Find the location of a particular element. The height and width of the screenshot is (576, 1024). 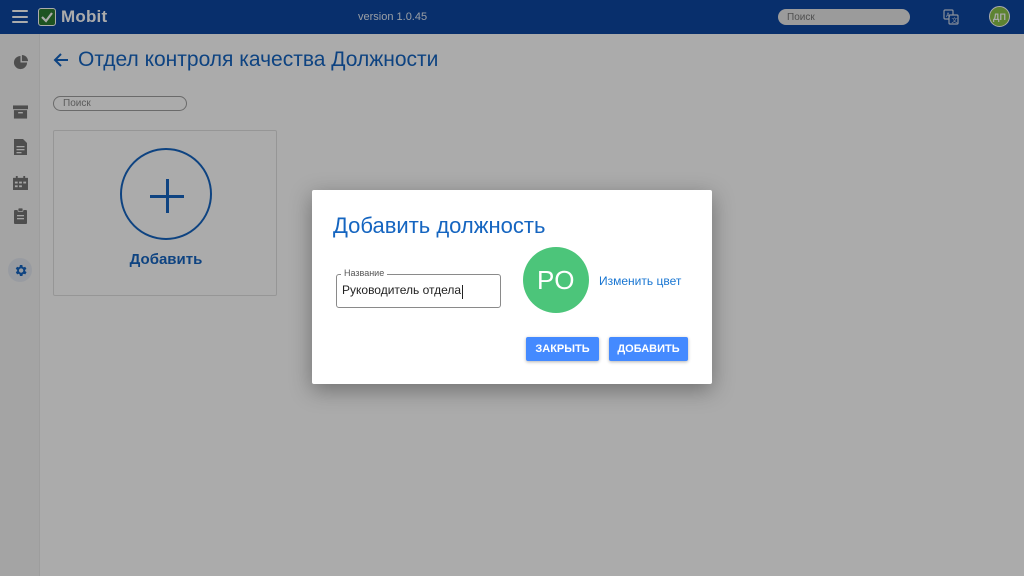

name-field-label: Название is located at coordinates (364, 273).